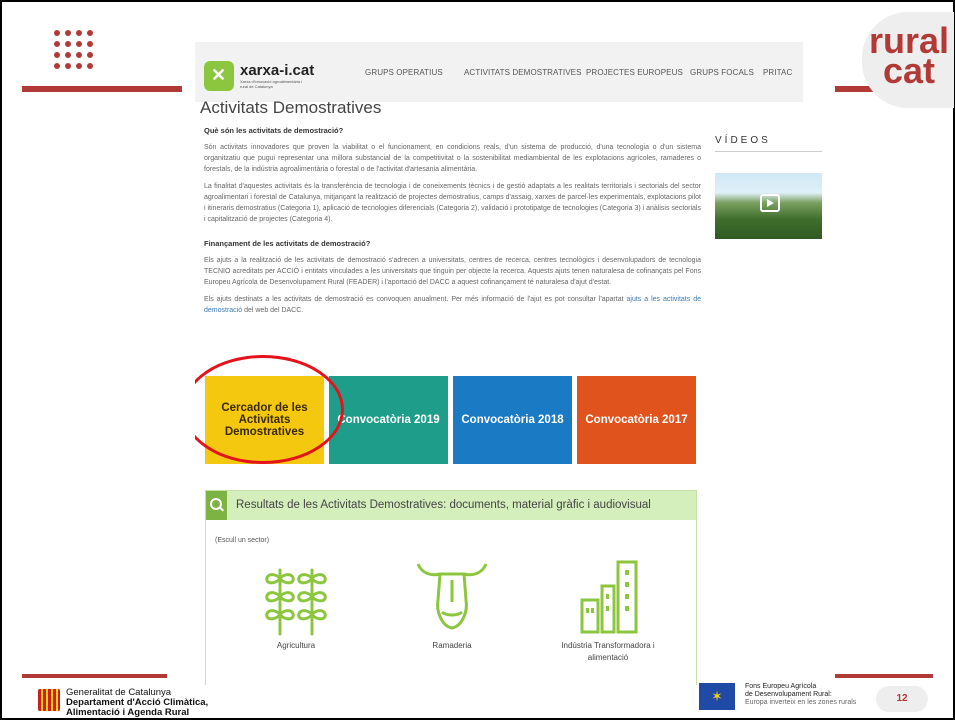 This screenshot has width=955, height=720. I want to click on generalitat-logo-icon, so click(49, 700).